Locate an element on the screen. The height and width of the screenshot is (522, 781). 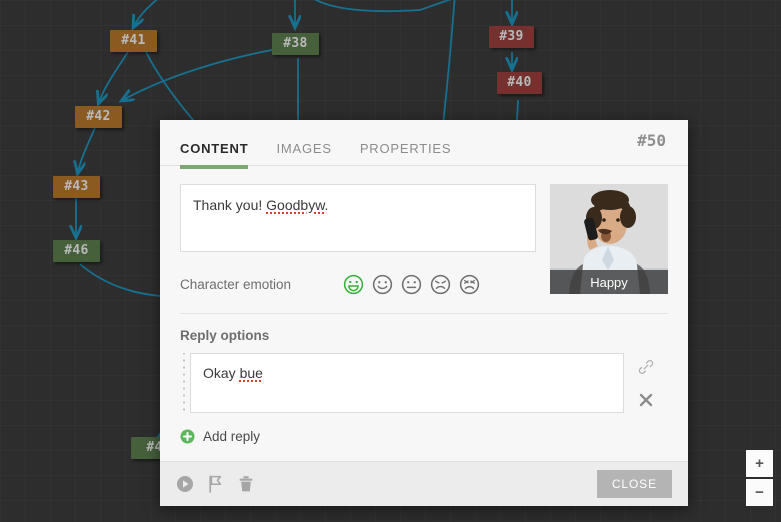
link-icon is located at coordinates (646, 367).